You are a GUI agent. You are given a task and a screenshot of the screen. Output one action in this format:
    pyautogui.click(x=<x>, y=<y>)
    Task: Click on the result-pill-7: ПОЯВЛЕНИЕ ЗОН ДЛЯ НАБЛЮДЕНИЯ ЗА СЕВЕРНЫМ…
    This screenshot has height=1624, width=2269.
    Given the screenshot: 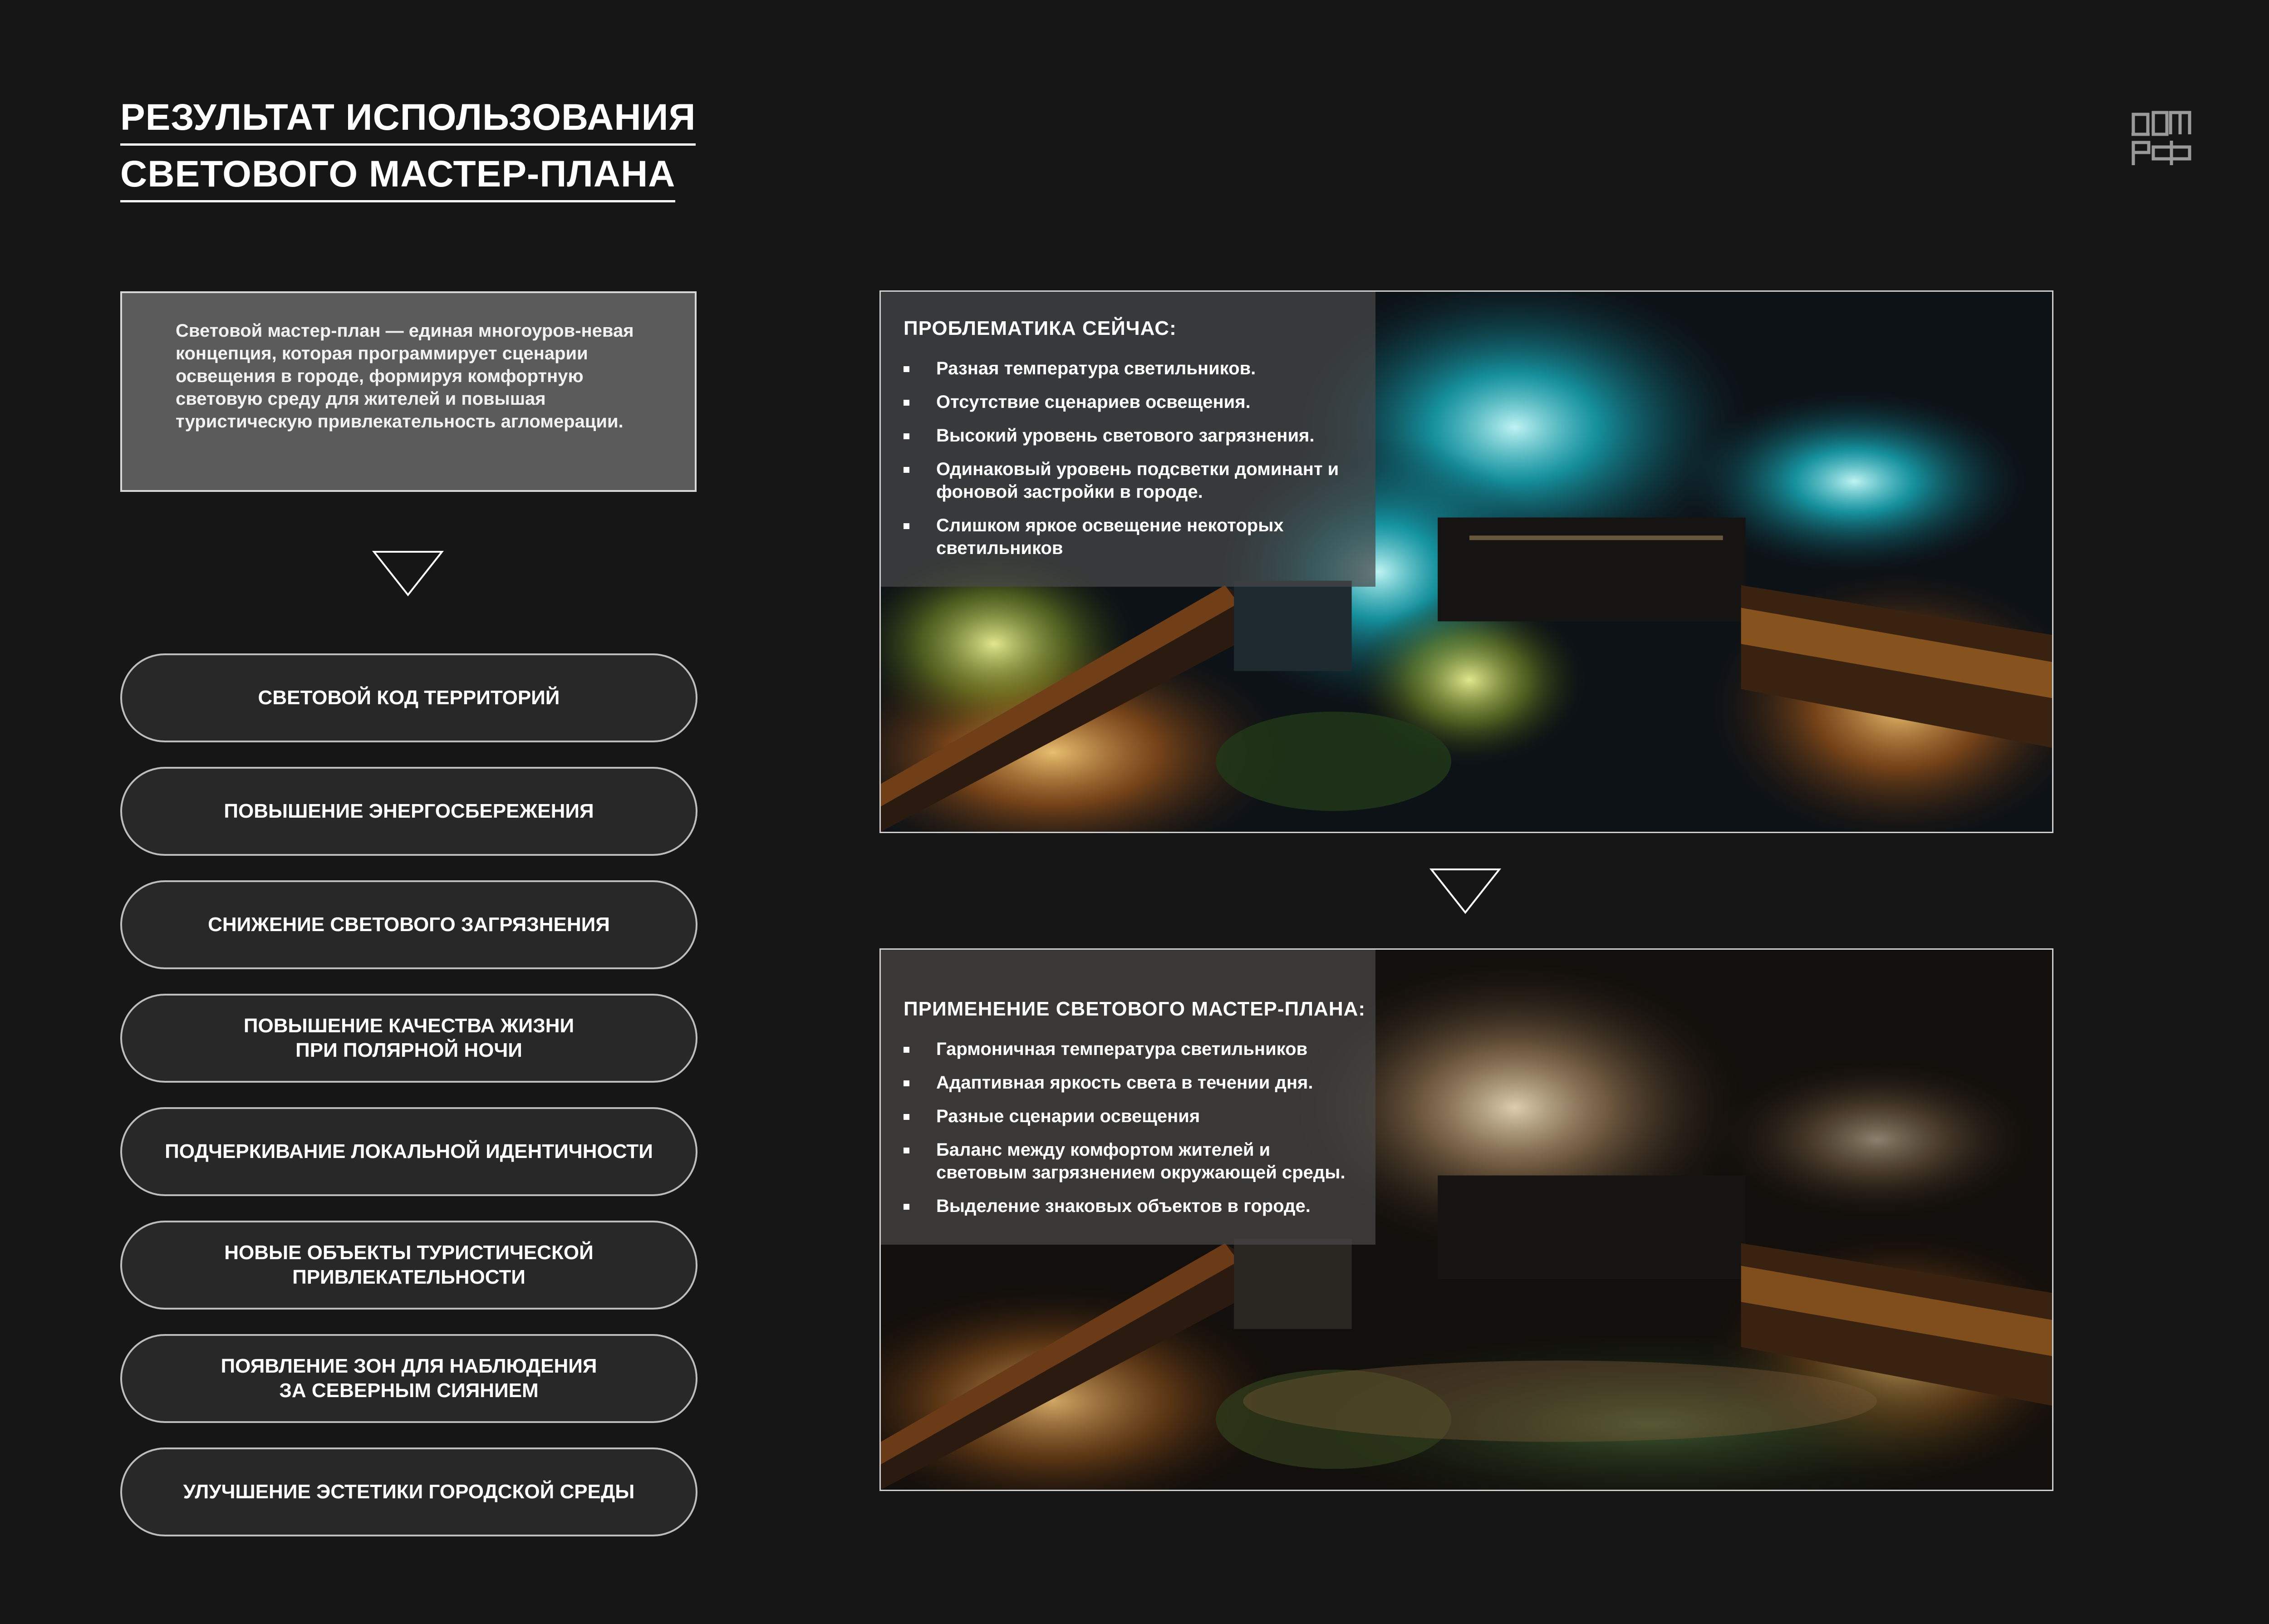 What is the action you would take?
    pyautogui.click(x=408, y=1378)
    